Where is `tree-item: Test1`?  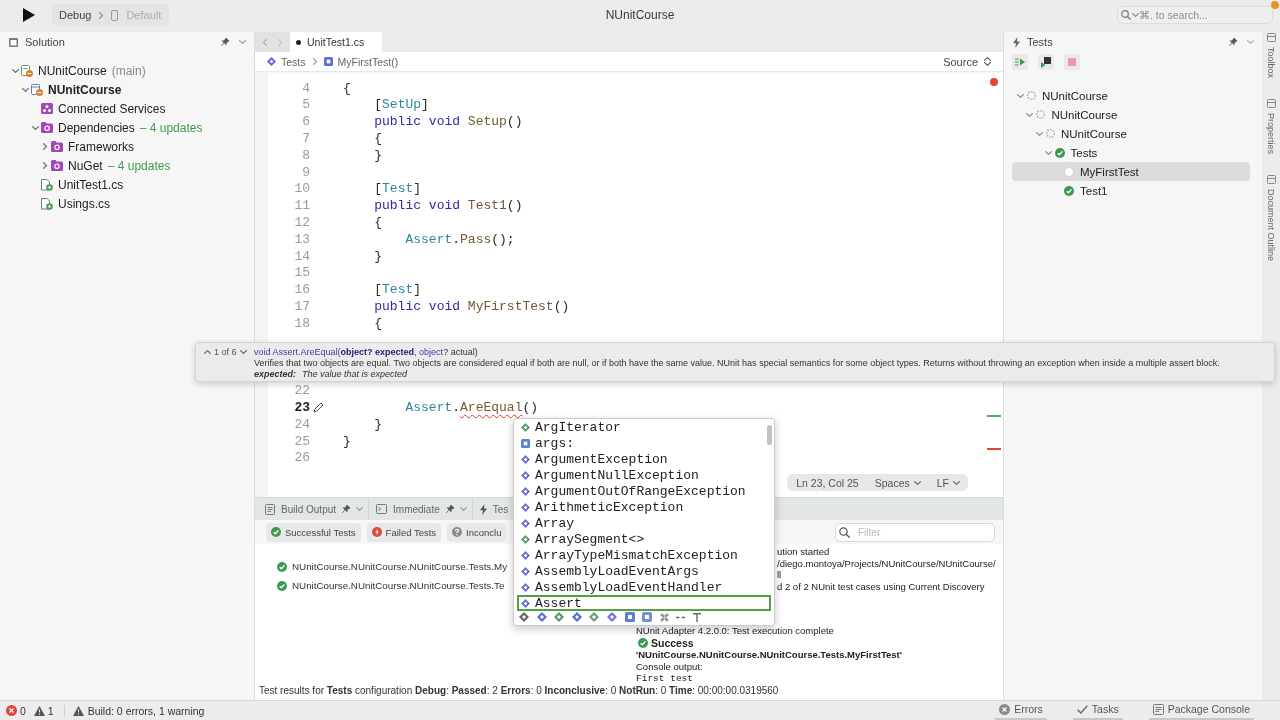 tree-item: Test1 is located at coordinates (1080, 190).